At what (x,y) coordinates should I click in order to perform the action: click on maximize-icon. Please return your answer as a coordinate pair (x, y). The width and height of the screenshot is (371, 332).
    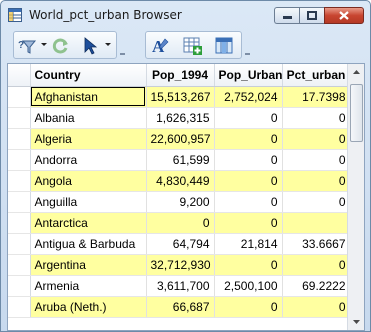
    Looking at the image, I should click on (312, 15).